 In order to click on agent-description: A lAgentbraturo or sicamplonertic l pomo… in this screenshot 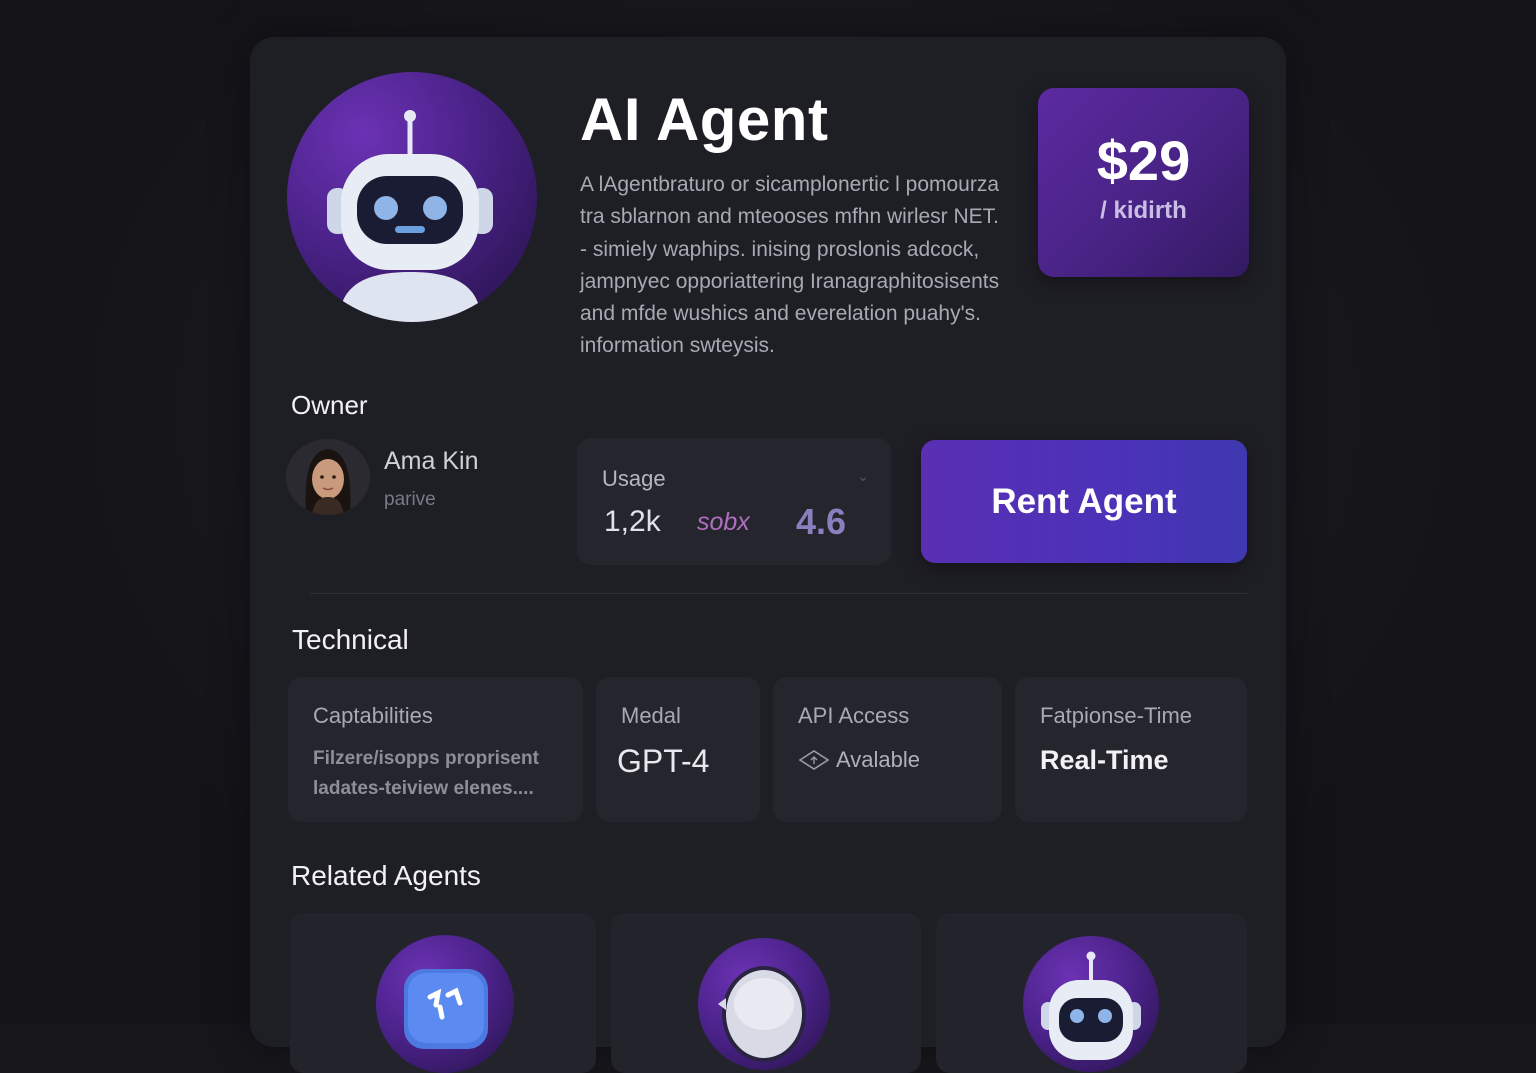, I will do `click(790, 266)`.